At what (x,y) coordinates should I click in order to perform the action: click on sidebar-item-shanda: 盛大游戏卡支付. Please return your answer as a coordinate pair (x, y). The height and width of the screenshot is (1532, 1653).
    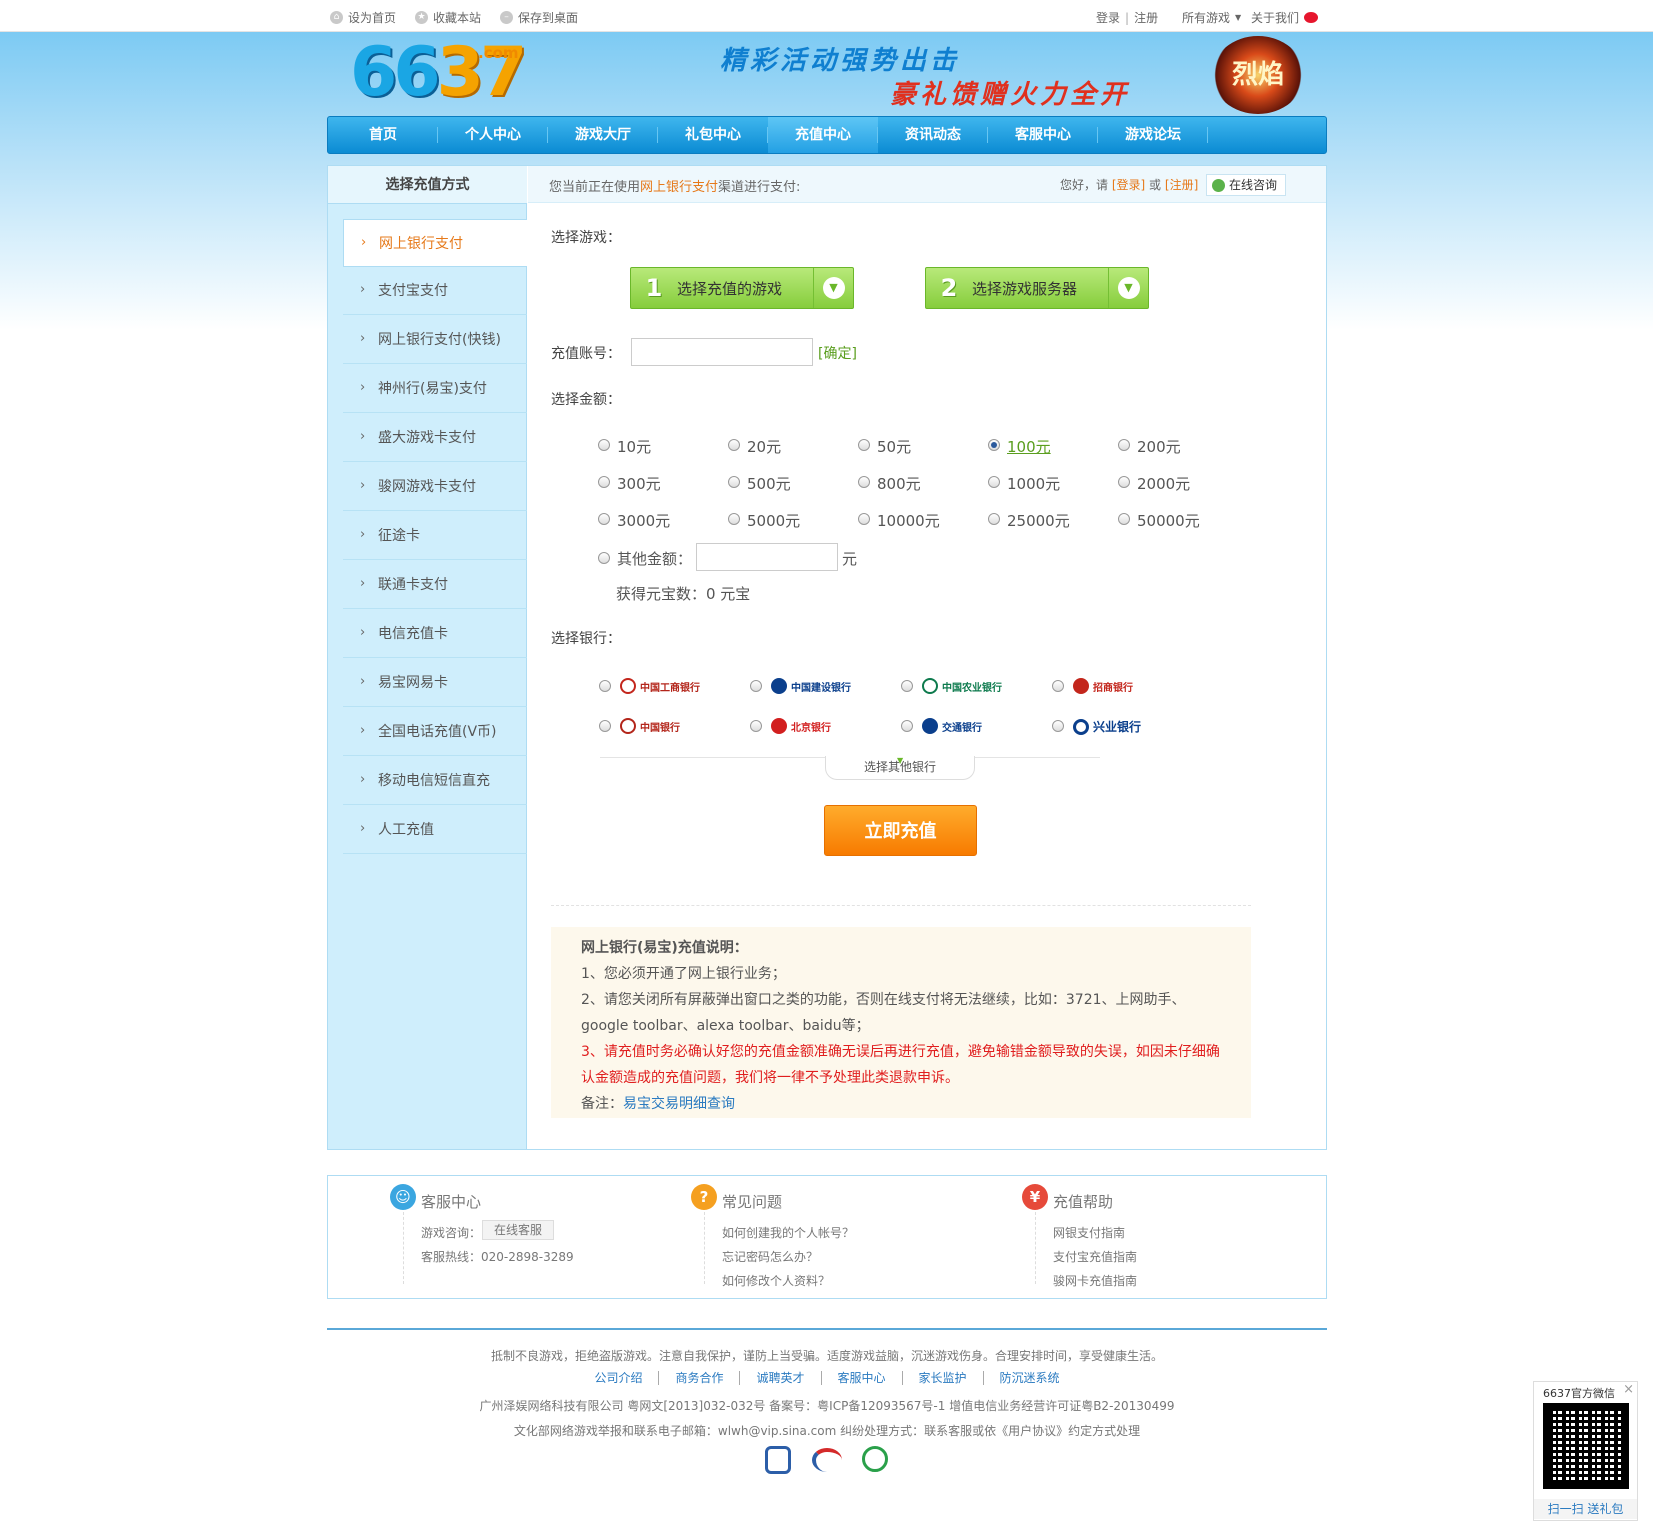
    Looking at the image, I should click on (435, 437).